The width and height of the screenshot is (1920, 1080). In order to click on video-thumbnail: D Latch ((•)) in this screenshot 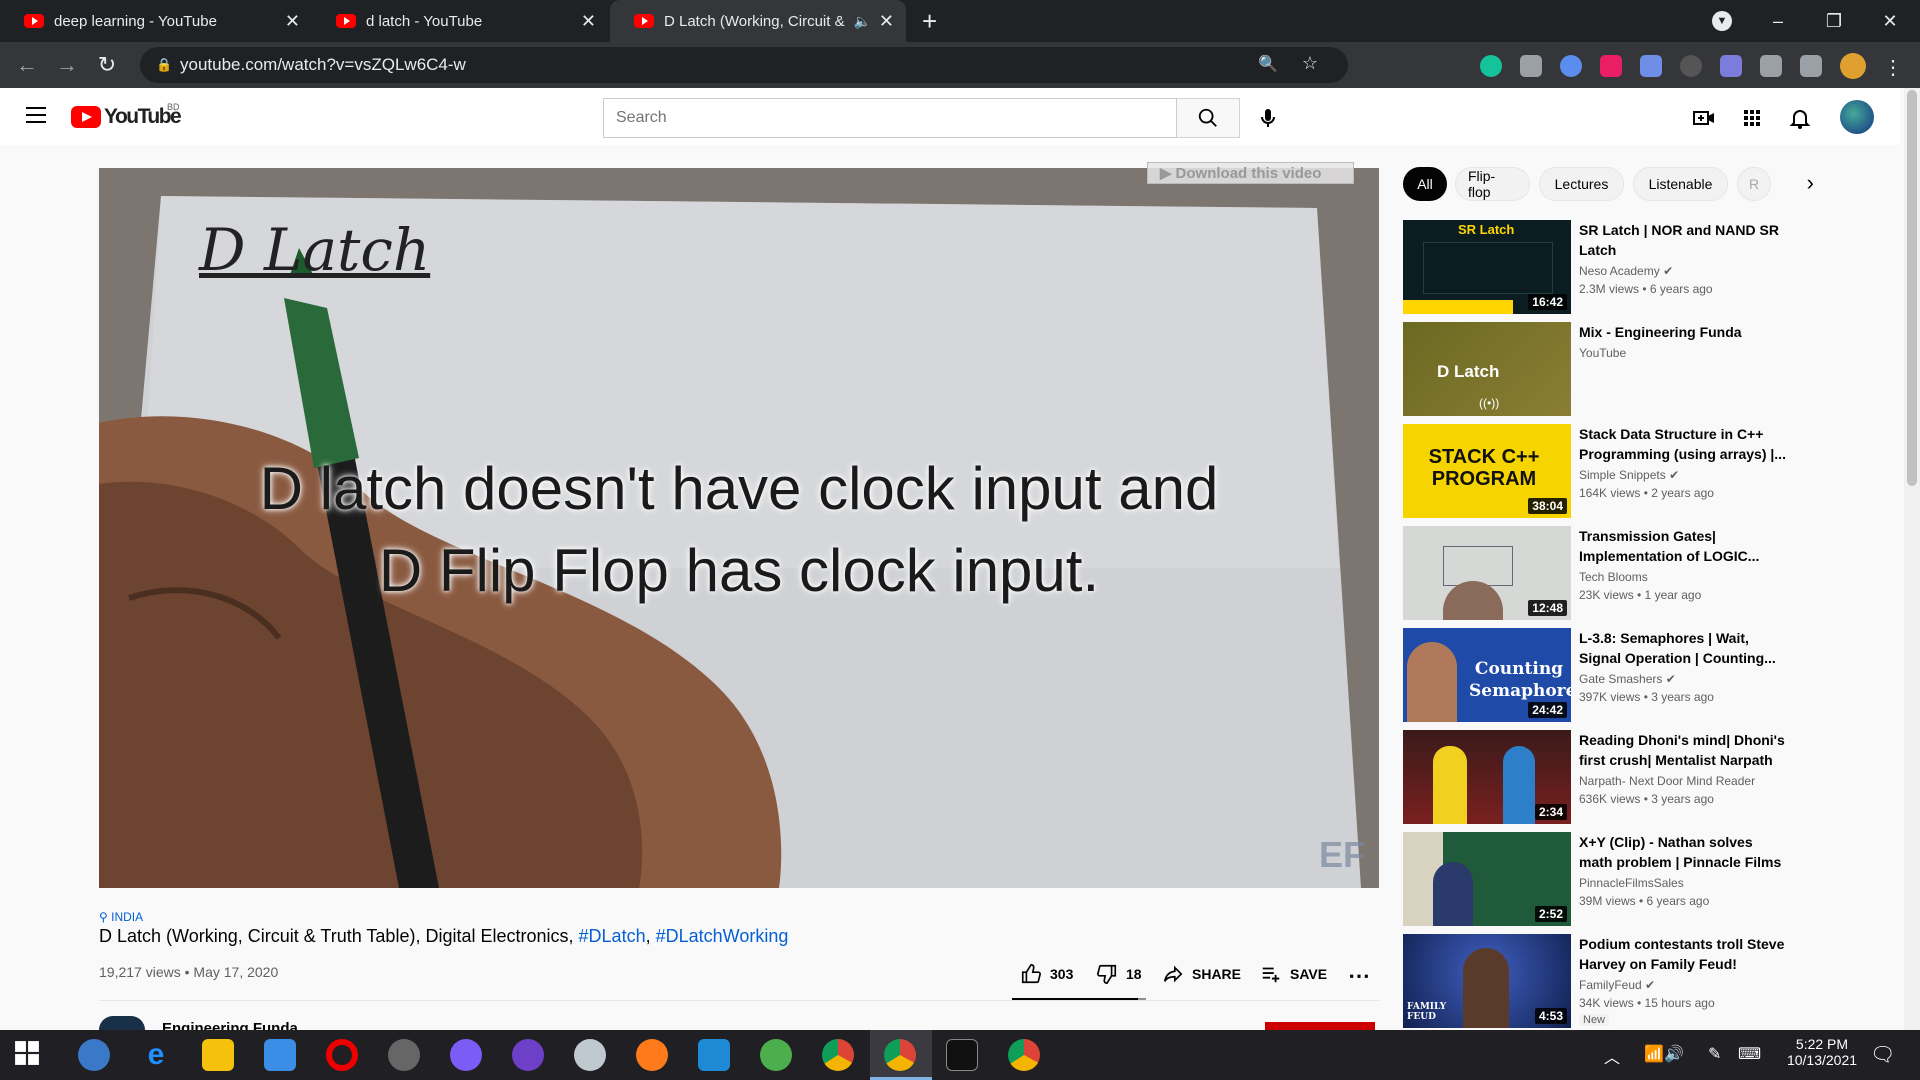, I will do `click(1487, 369)`.